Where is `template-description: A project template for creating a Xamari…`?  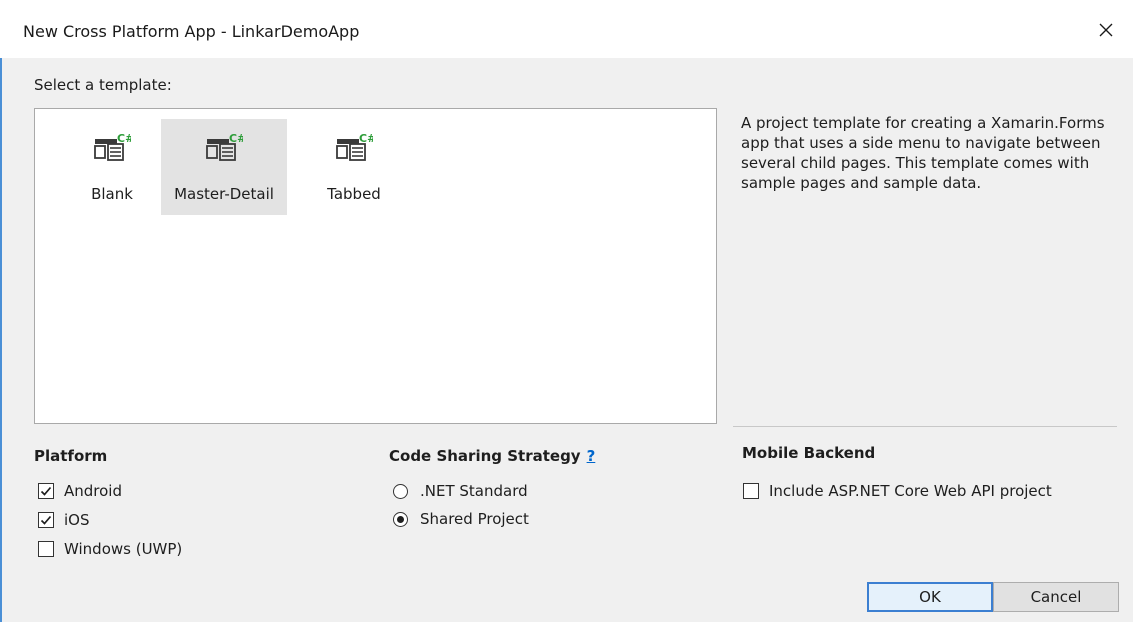
template-description: A project template for creating a Xamari… is located at coordinates (923, 153).